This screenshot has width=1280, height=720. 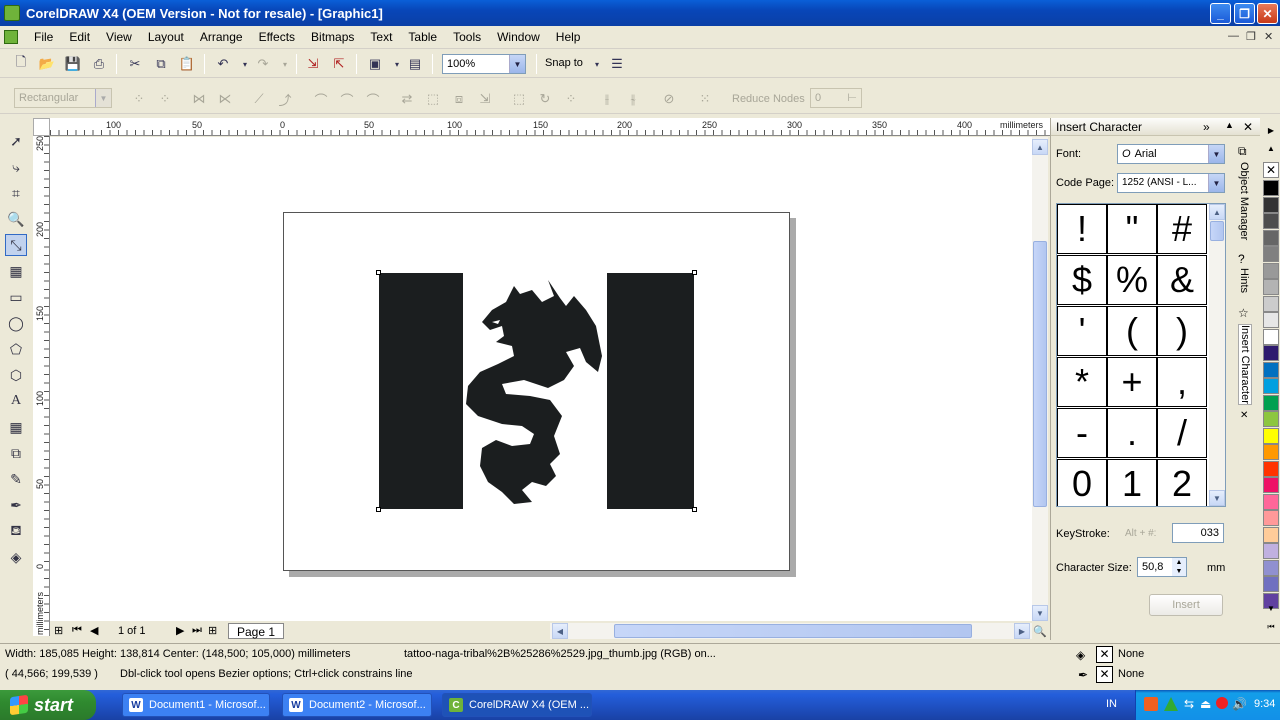 I want to click on eyedropper-tool-icon: ✎, so click(x=16, y=479).